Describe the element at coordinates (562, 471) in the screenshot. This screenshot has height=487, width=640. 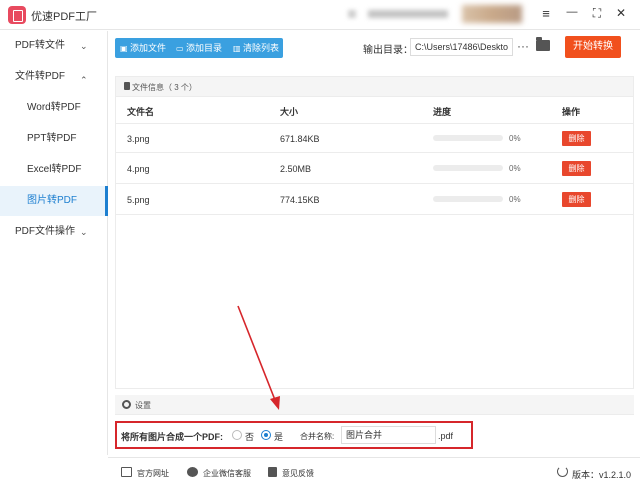
I see `refresh-icon` at that location.